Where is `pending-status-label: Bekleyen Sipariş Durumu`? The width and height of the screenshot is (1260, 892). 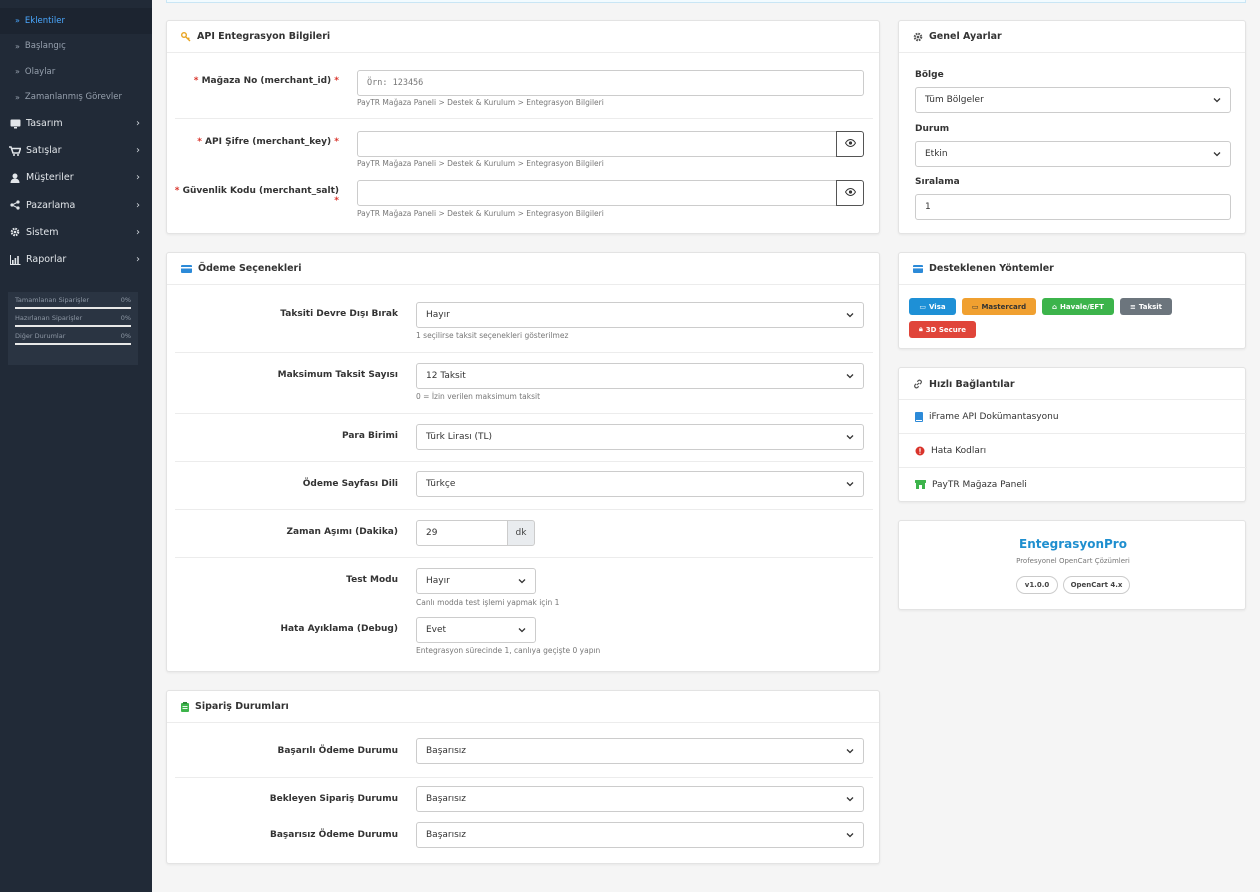
pending-status-label: Bekleyen Sipariş Durumu is located at coordinates (333, 799).